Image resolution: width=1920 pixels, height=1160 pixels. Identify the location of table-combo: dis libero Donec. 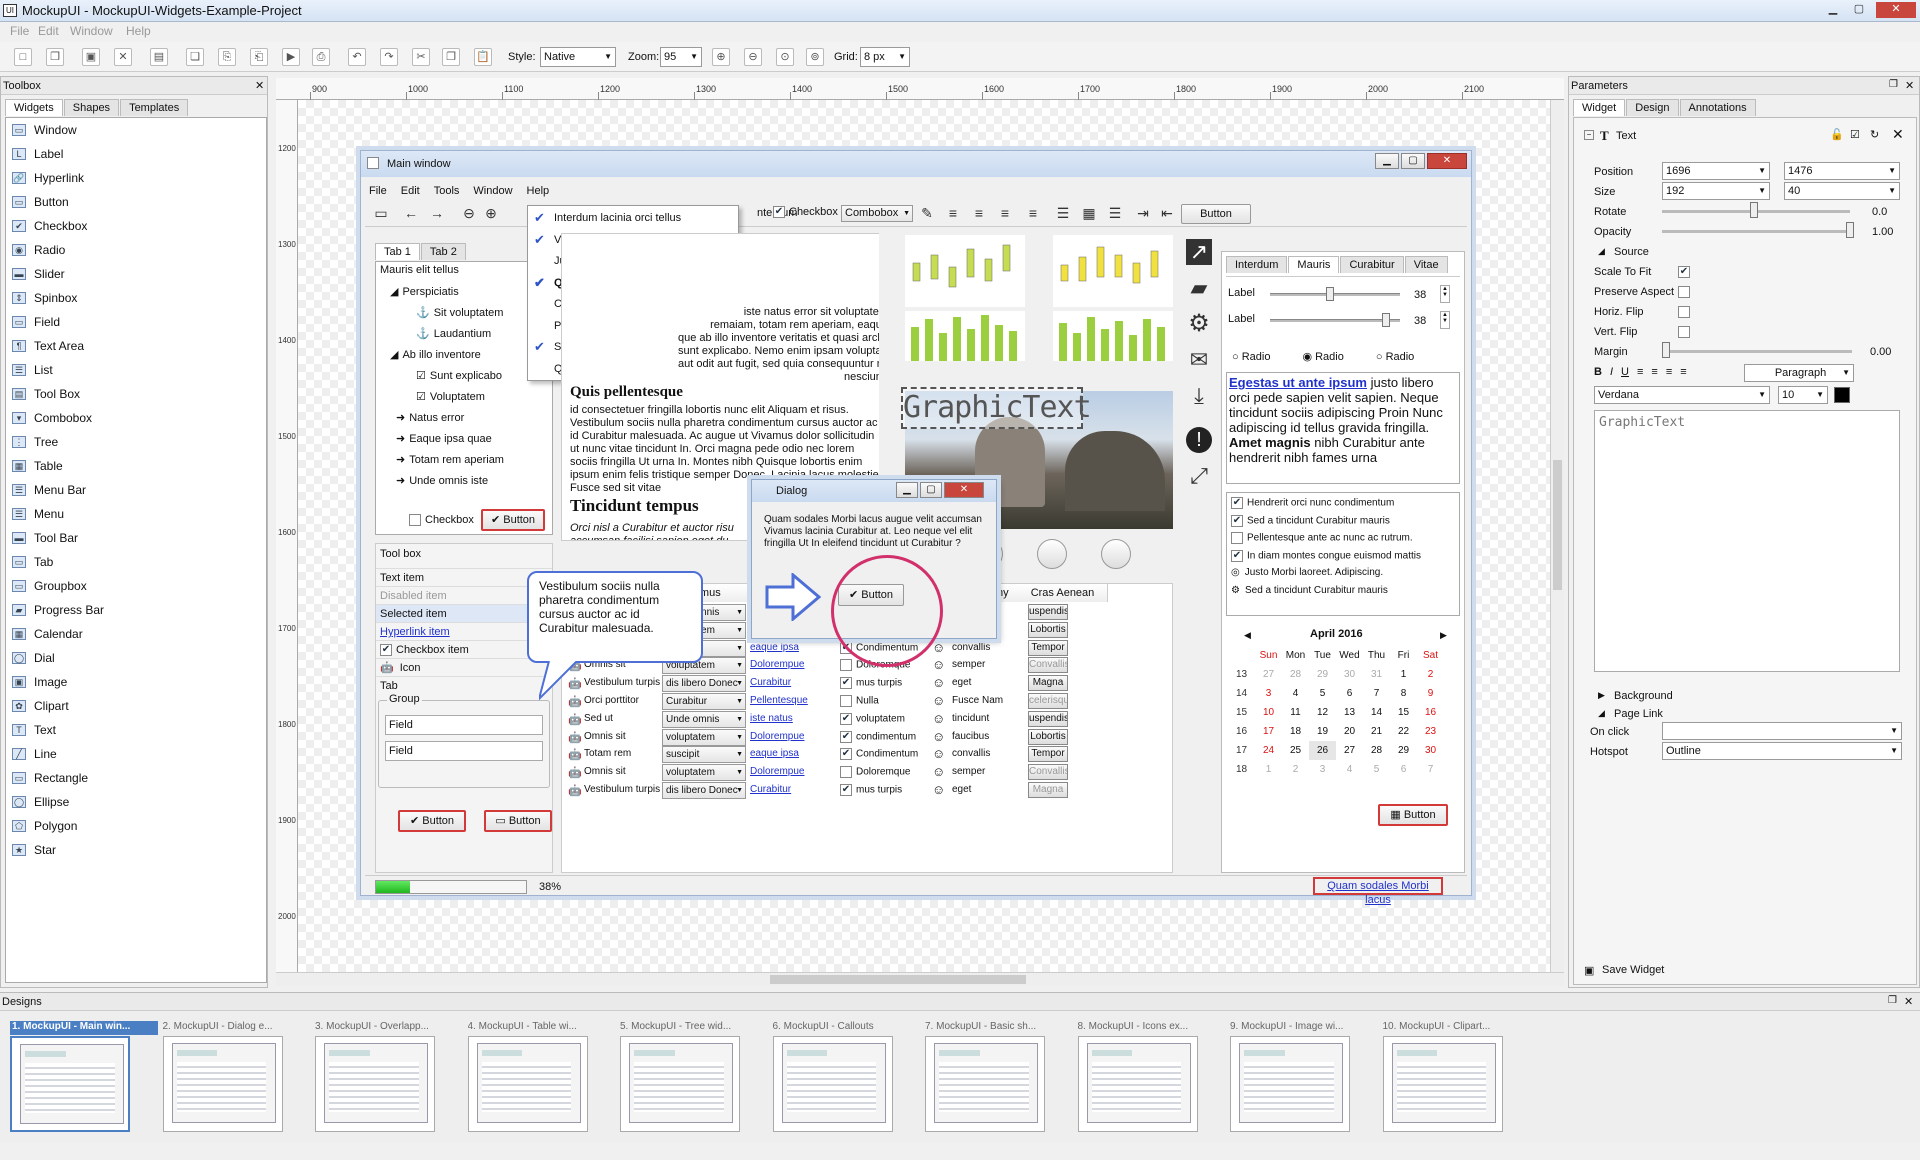
(704, 790).